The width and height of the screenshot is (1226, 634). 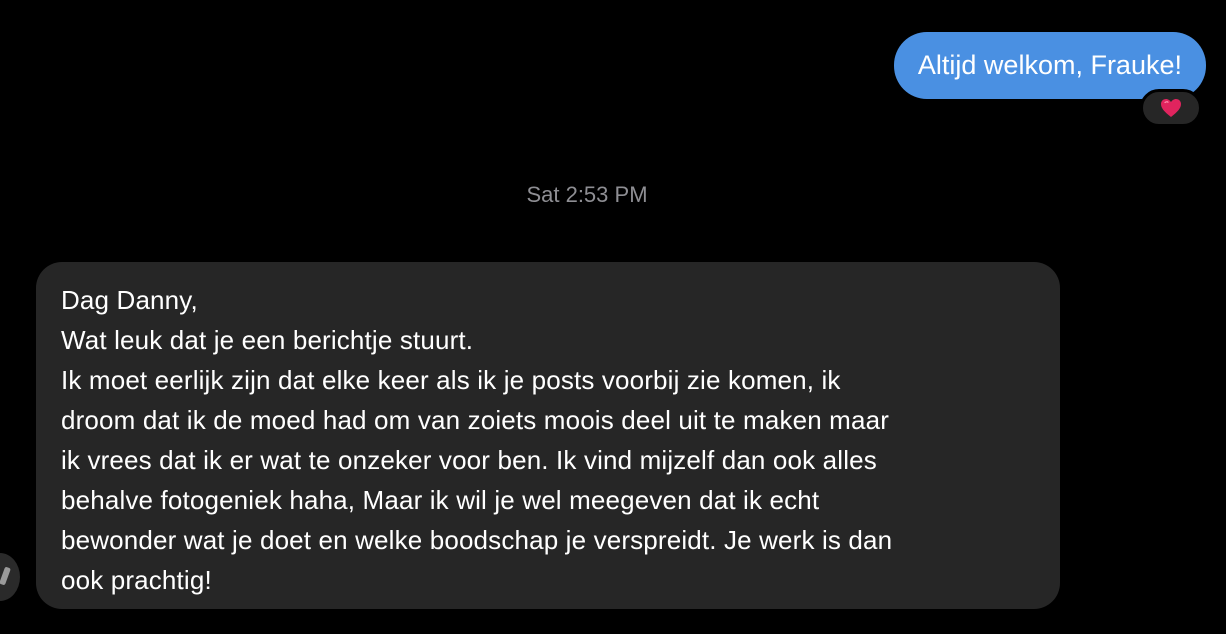 What do you see at coordinates (129, 300) in the screenshot?
I see `message-line: Dag Danny,` at bounding box center [129, 300].